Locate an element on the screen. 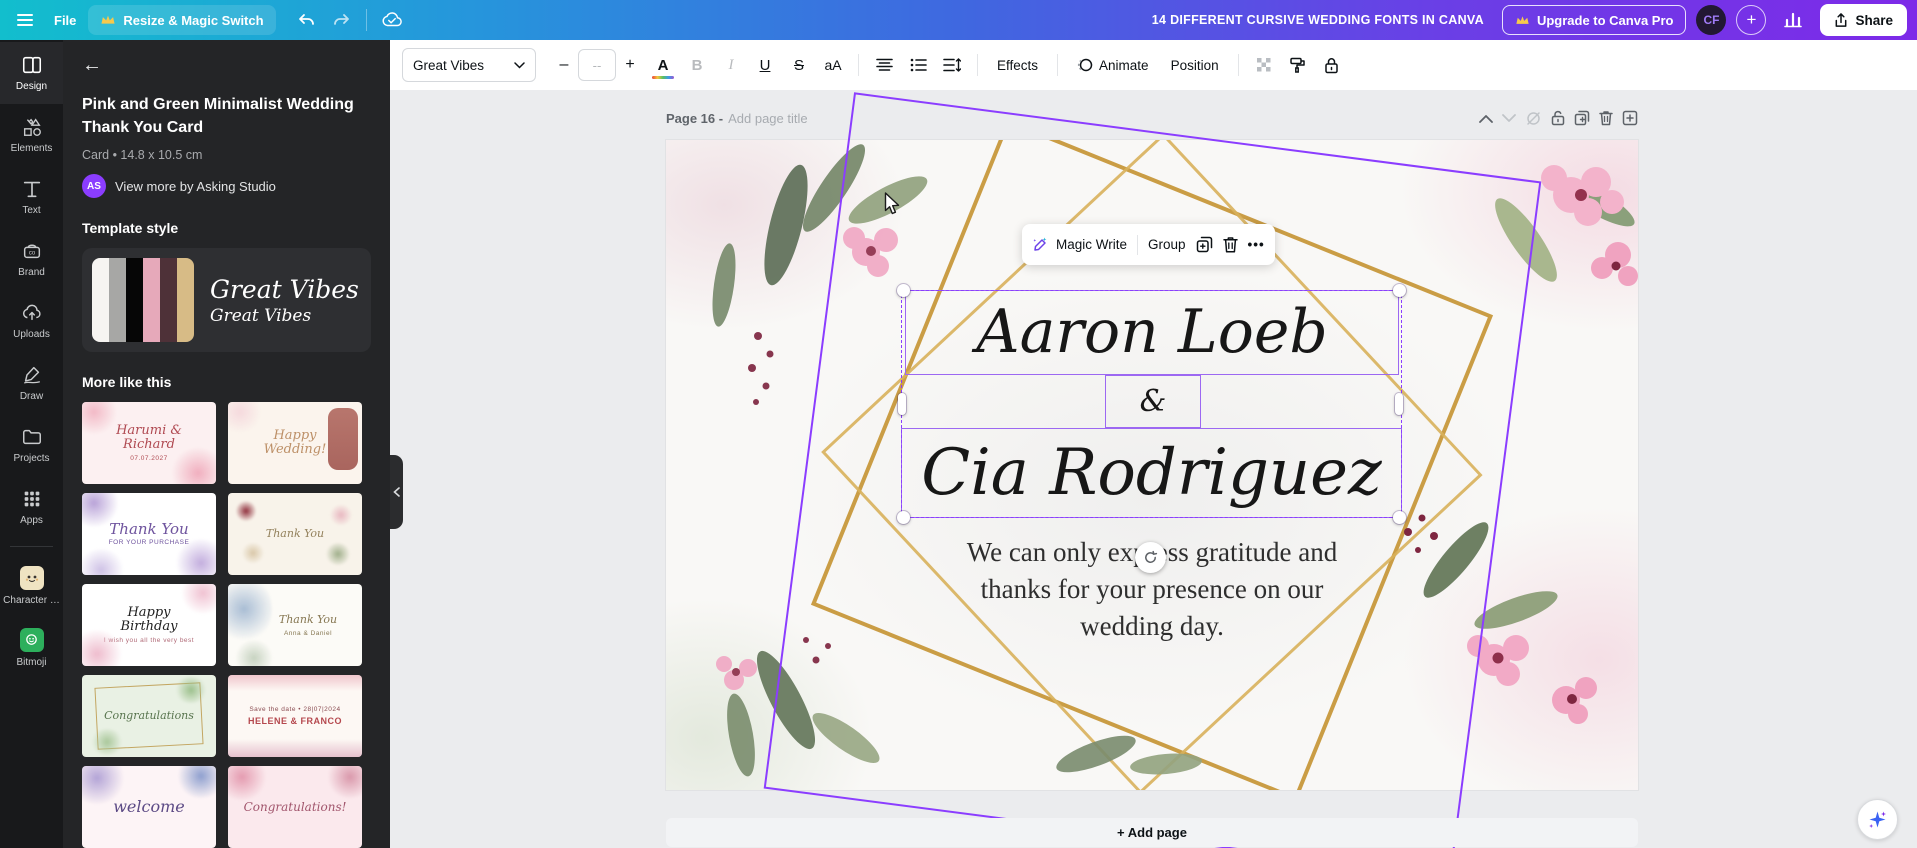  more-options-button: ••• is located at coordinates (1256, 244).